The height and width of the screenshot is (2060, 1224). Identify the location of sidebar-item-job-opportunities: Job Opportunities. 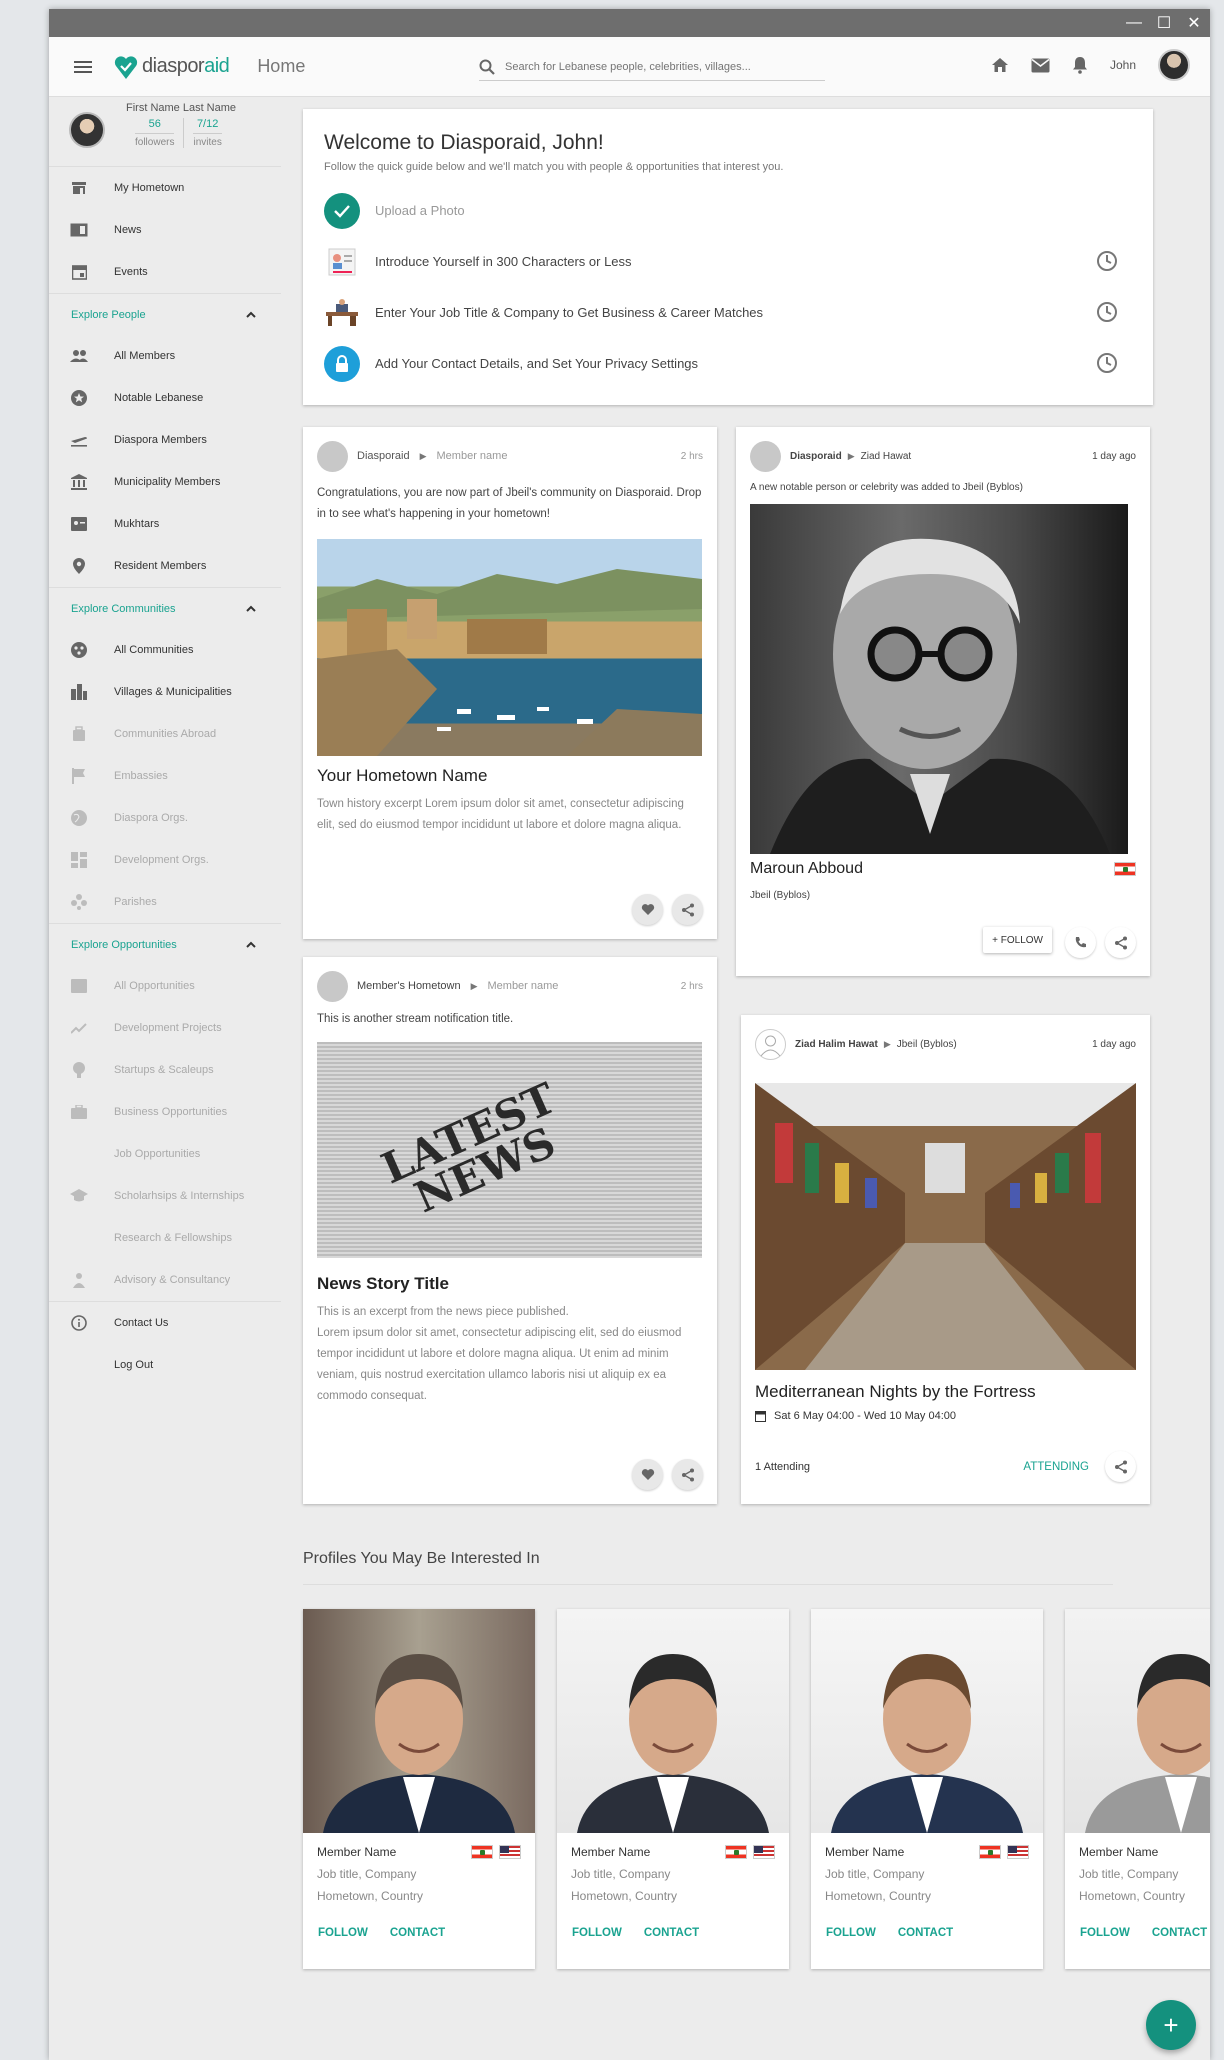
(165, 1154).